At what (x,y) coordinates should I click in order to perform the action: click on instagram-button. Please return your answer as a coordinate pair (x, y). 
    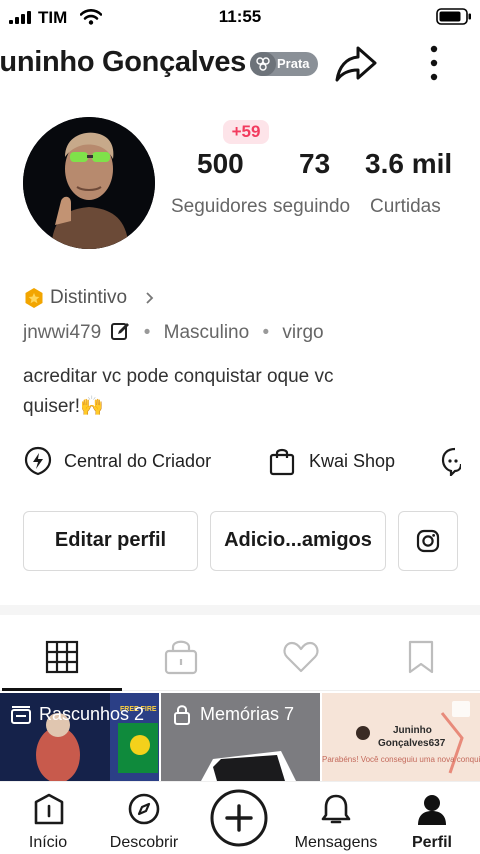
    Looking at the image, I should click on (428, 541).